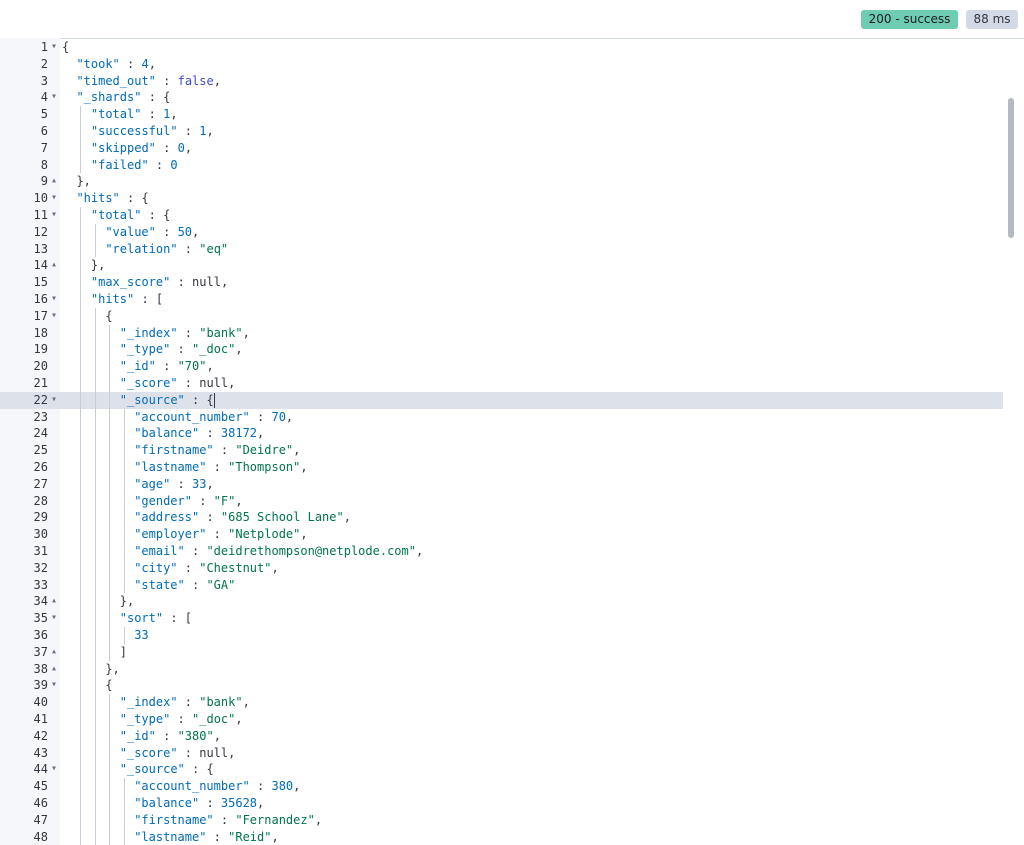  I want to click on code-line: 40 "_index" : "bank",, so click(501, 702).